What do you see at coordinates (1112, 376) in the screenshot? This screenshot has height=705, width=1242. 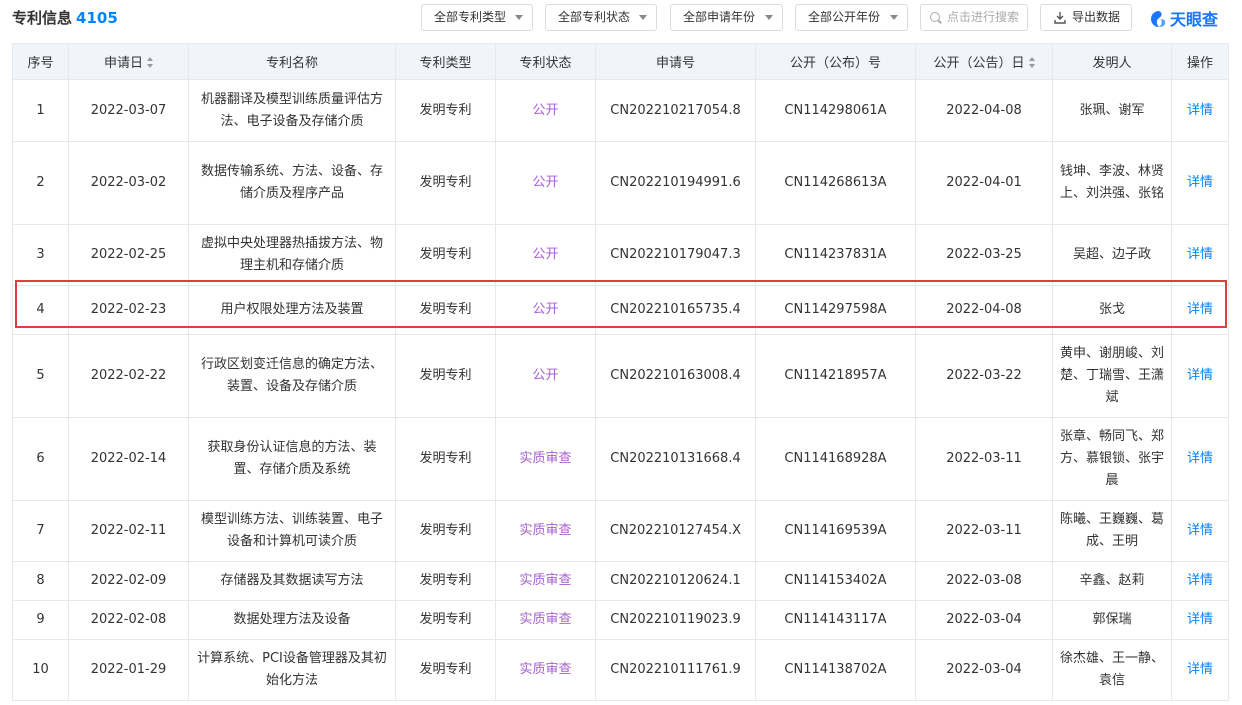 I see `cell-inventors: 黄申、谢朋峻、刘楚、丁瑞雪、王潇斌` at bounding box center [1112, 376].